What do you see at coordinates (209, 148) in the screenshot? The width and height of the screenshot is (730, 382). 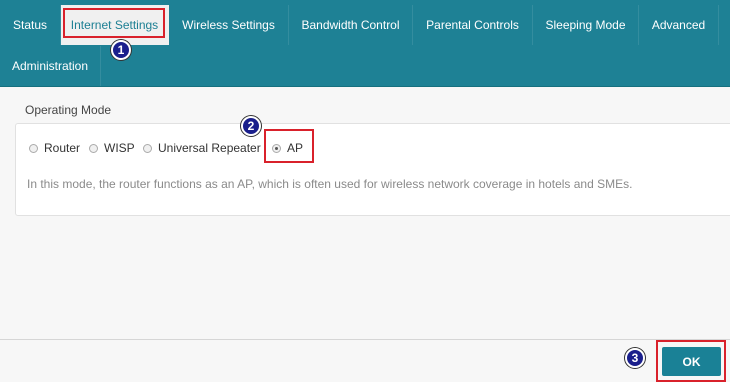 I see `mode-label: Universal Repeater` at bounding box center [209, 148].